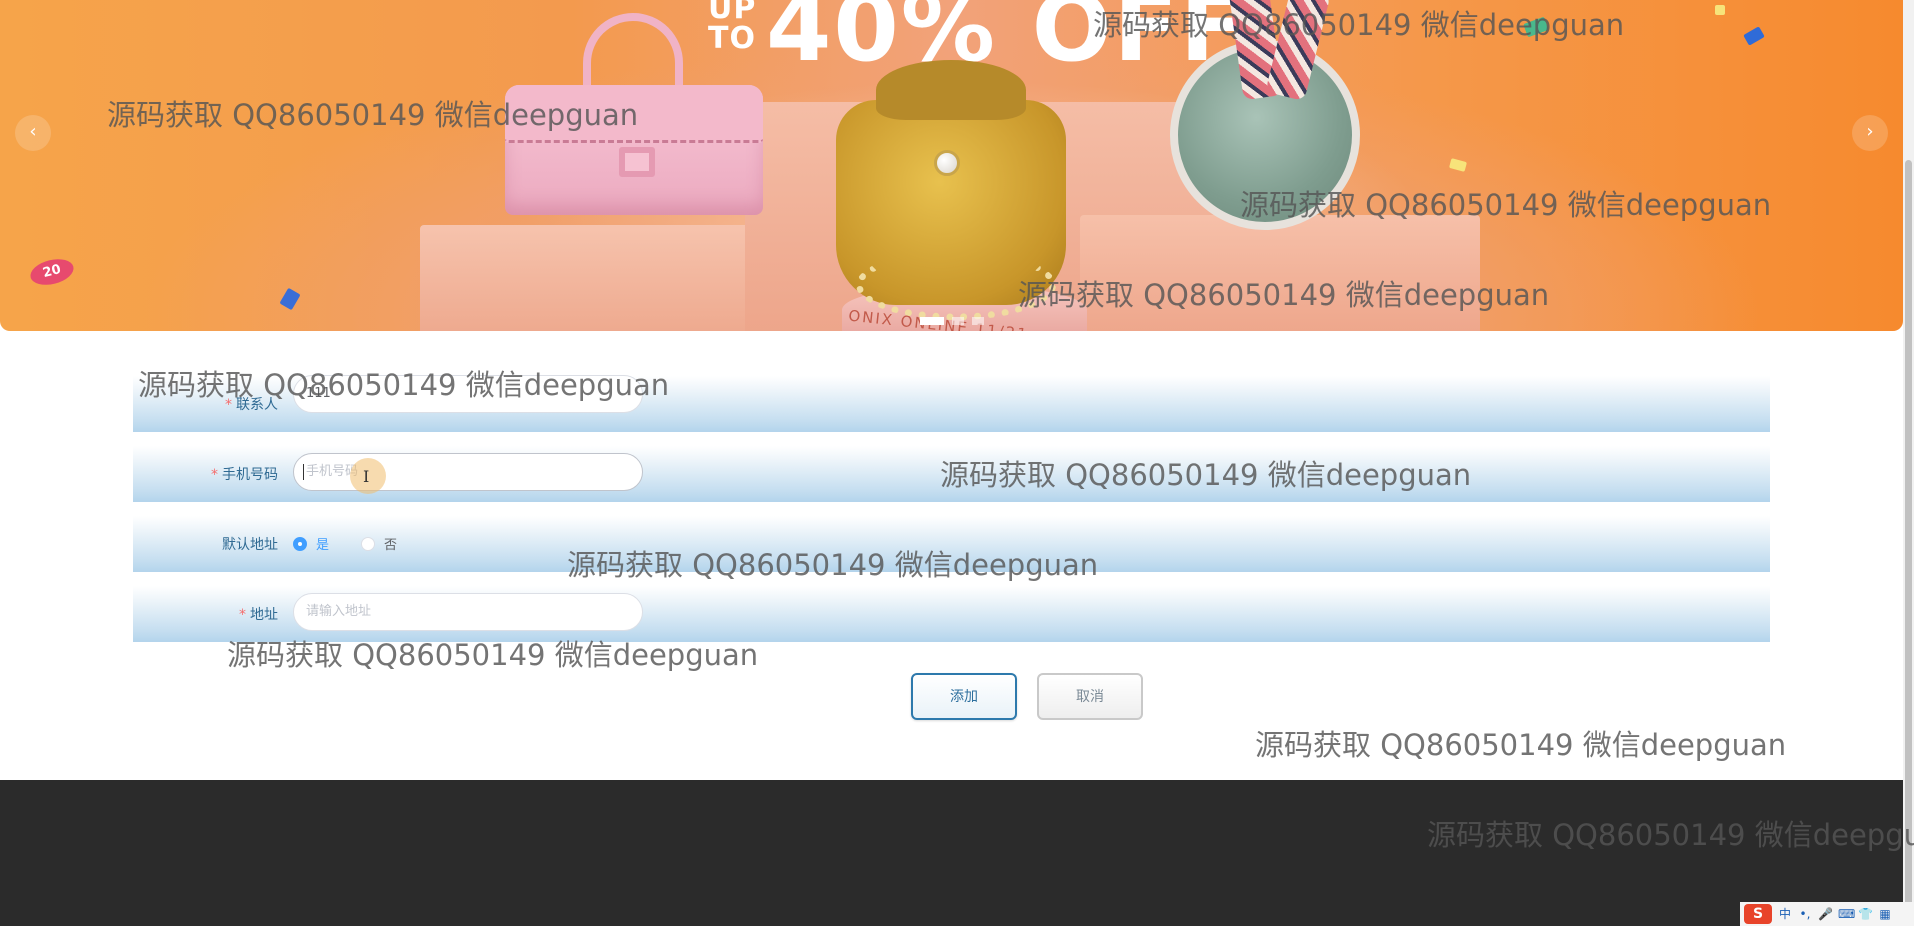 Image resolution: width=1914 pixels, height=926 pixels. I want to click on skin-shirt-icon: 👕, so click(1865, 914).